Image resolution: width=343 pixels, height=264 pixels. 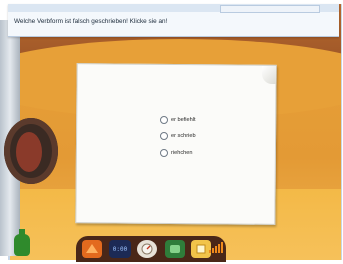 What do you see at coordinates (22, 245) in the screenshot?
I see `green-bottle-icon` at bounding box center [22, 245].